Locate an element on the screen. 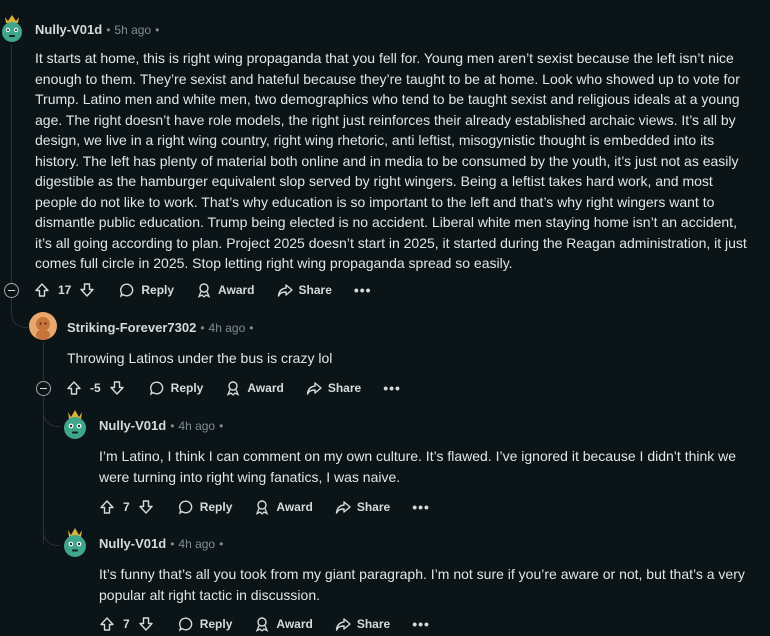 Image resolution: width=770 pixels, height=636 pixels. comment-header: Nully-V01d • 5h ago • is located at coordinates (97, 29).